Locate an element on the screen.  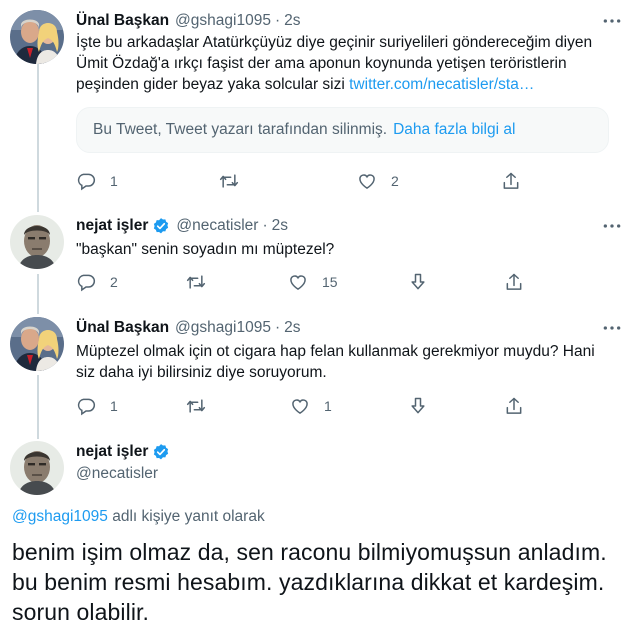
tweet-actions: 2 15 is located at coordinates (306, 282).